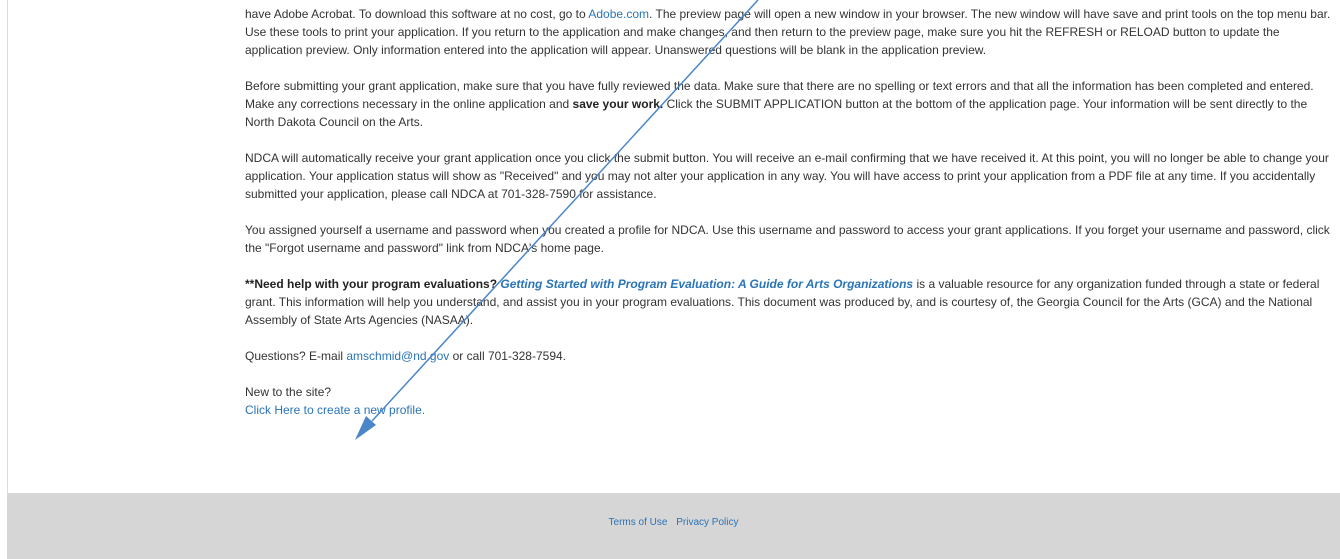 This screenshot has width=1340, height=559. I want to click on page-left-border, so click(7, 246).